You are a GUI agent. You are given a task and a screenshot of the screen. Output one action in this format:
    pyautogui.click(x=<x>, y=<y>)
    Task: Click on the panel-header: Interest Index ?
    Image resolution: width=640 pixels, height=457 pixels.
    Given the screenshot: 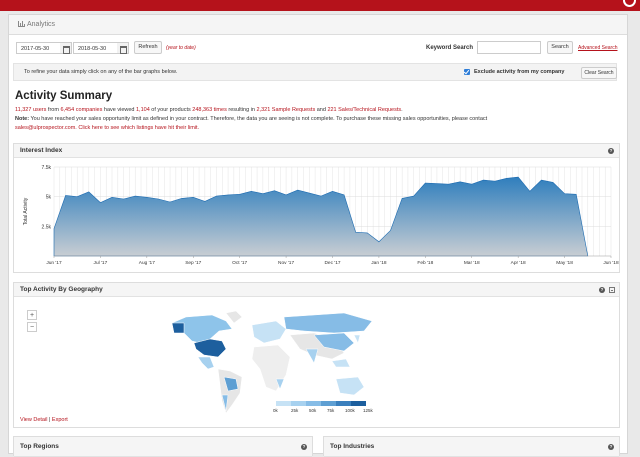 What is the action you would take?
    pyautogui.click(x=316, y=151)
    